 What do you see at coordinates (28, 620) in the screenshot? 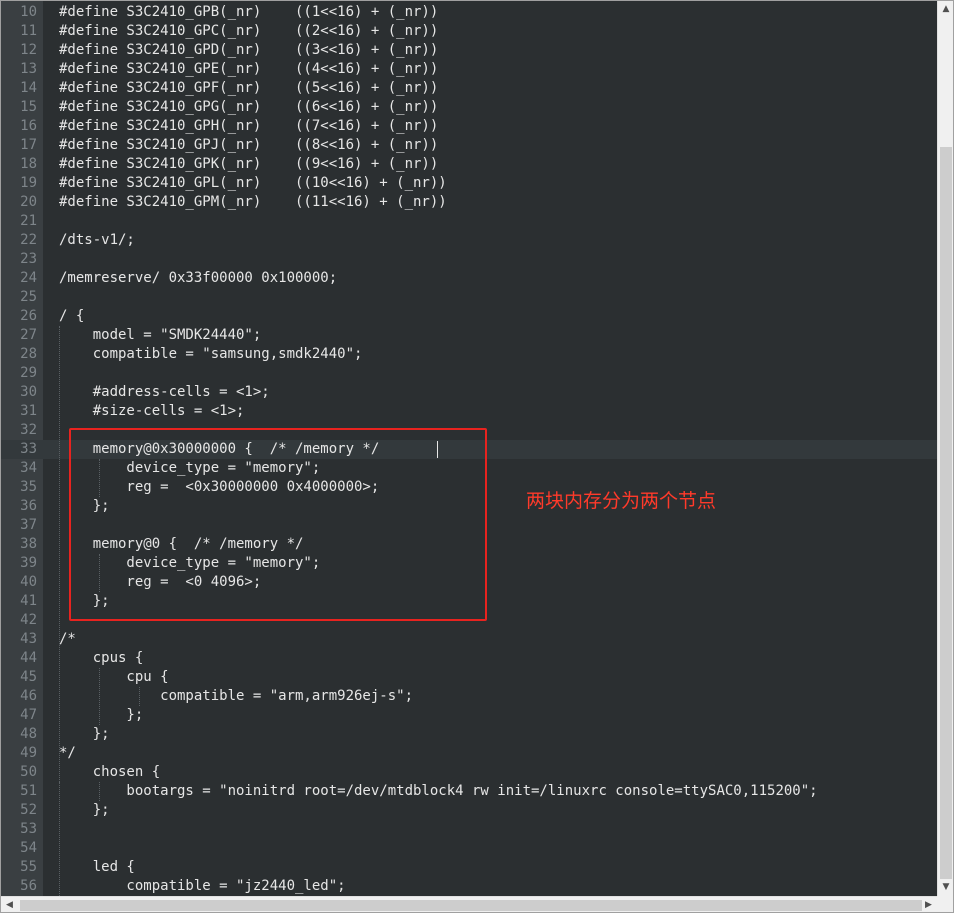
I see `line-number: 42` at bounding box center [28, 620].